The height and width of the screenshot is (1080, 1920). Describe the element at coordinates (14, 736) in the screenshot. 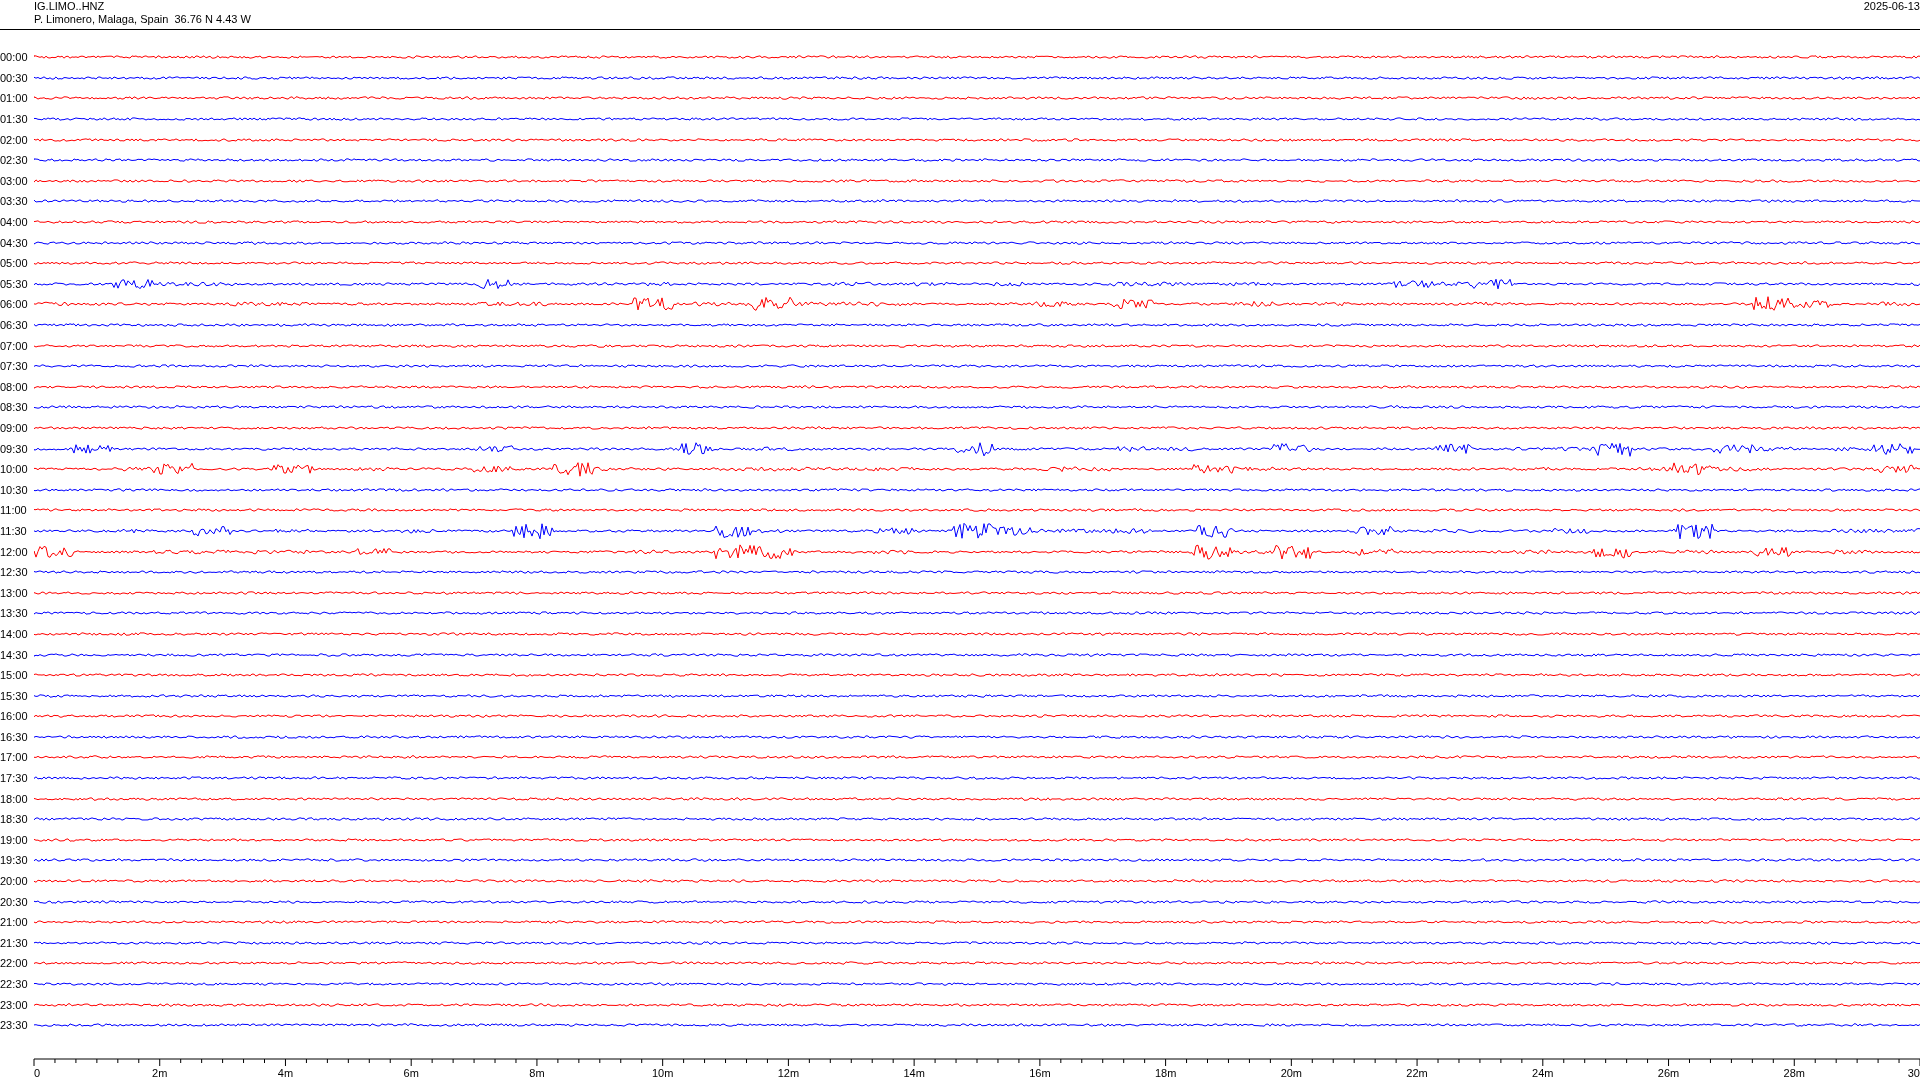

I see `time-label: 16:30` at that location.